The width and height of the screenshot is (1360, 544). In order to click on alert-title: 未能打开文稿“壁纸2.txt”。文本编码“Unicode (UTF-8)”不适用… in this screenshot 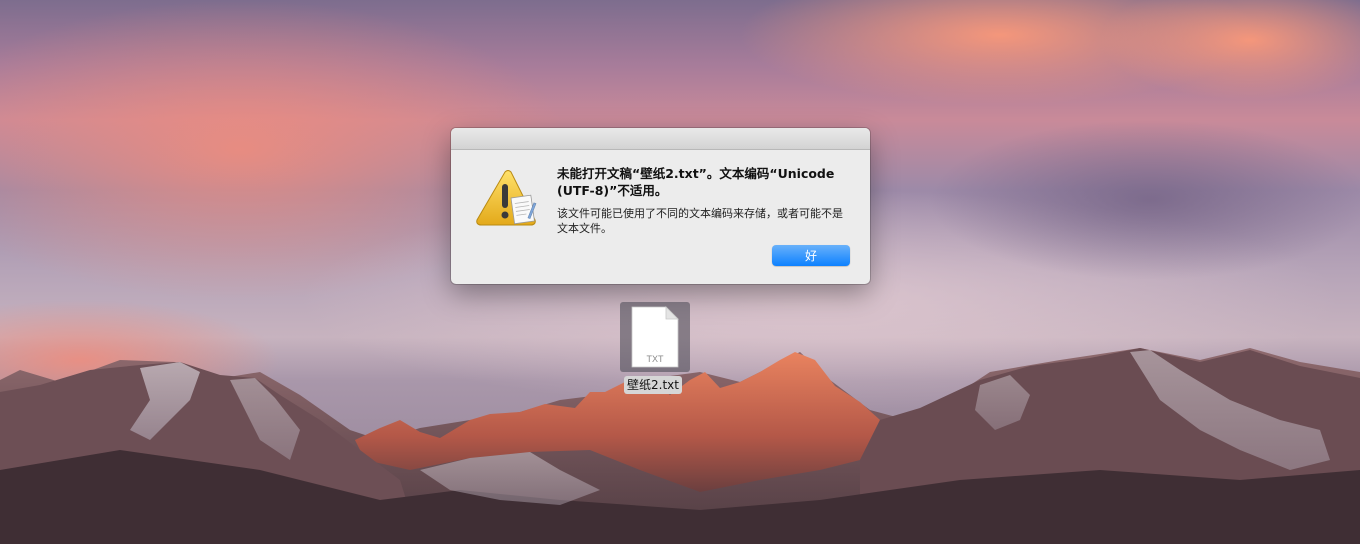, I will do `click(696, 182)`.